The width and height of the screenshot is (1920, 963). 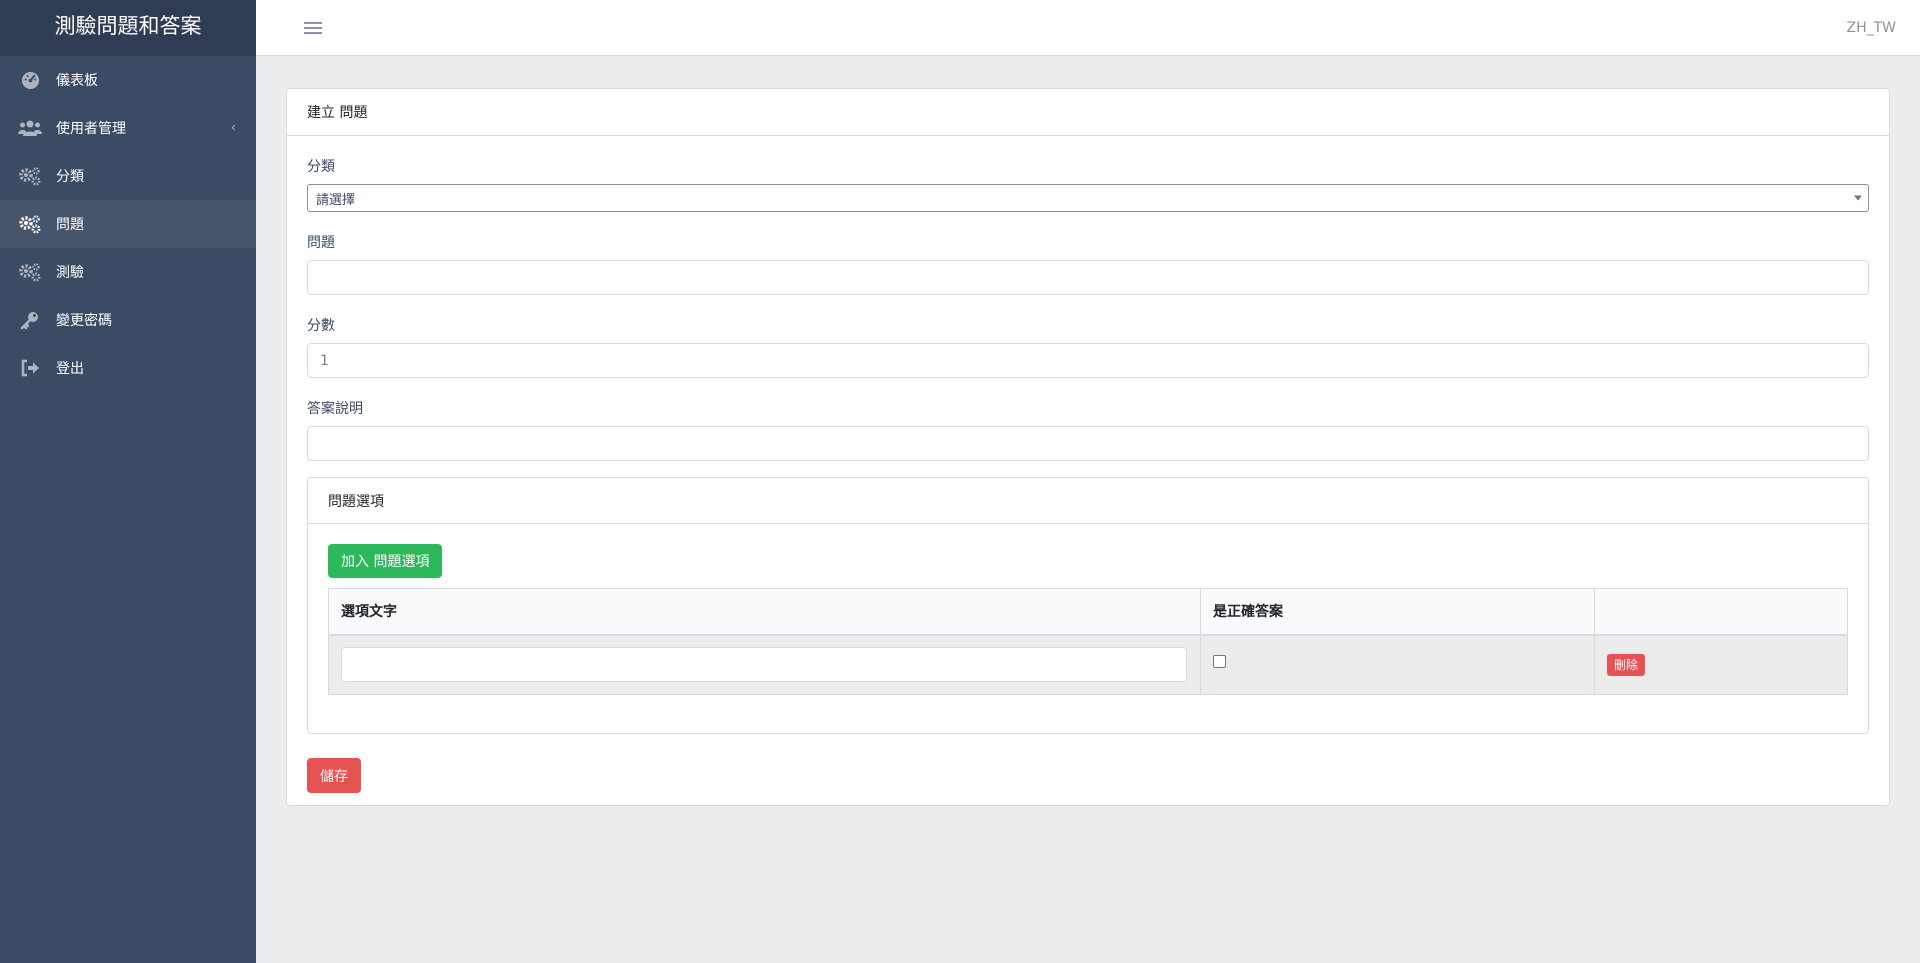 I want to click on sidebar-item-questions: 問題, so click(x=128, y=224).